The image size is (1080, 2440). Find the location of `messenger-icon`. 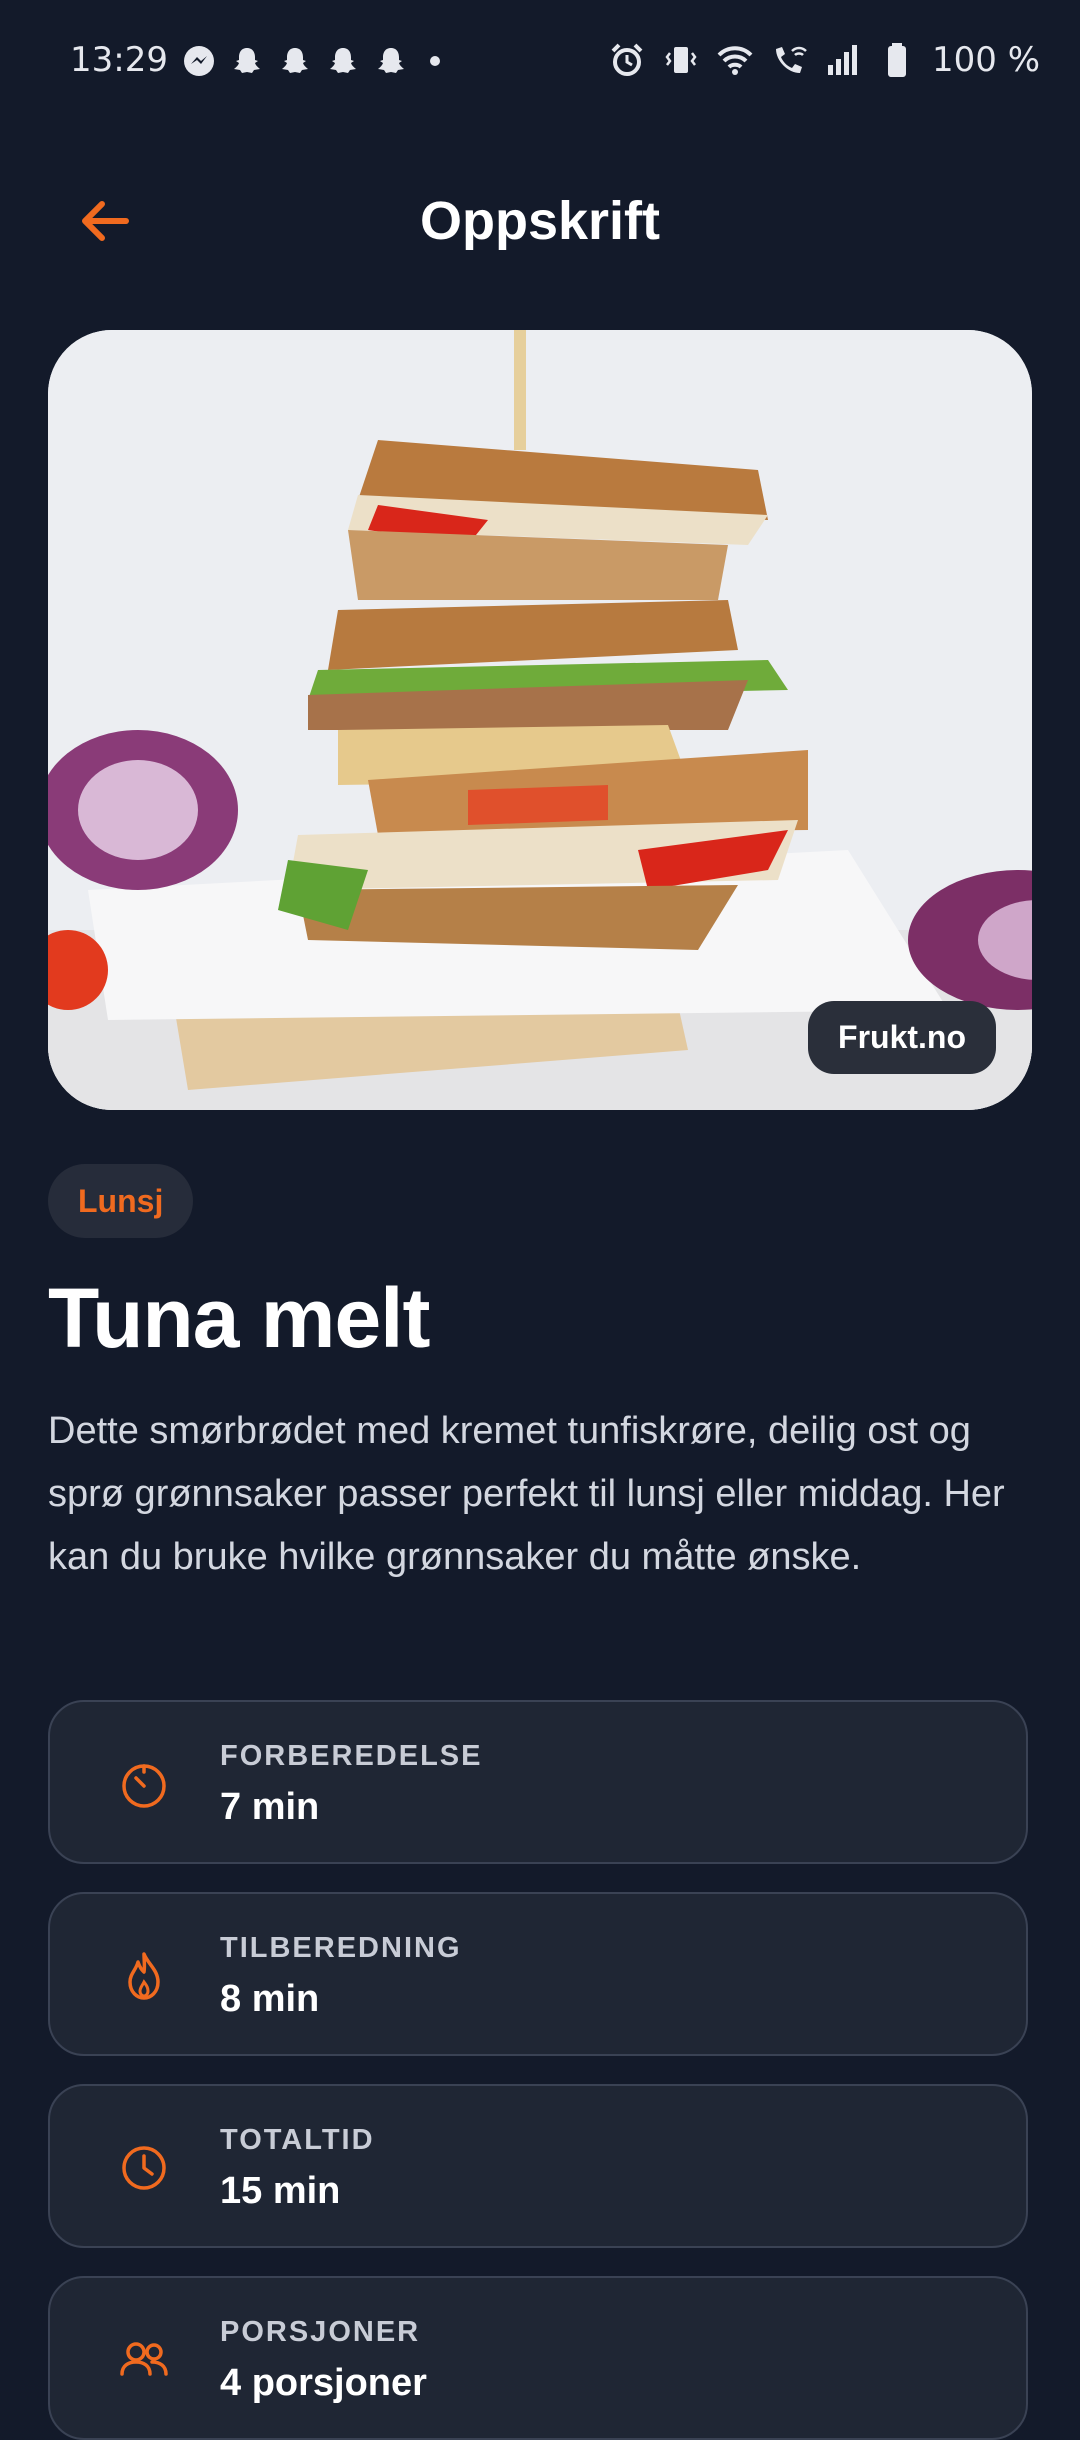

messenger-icon is located at coordinates (199, 61).